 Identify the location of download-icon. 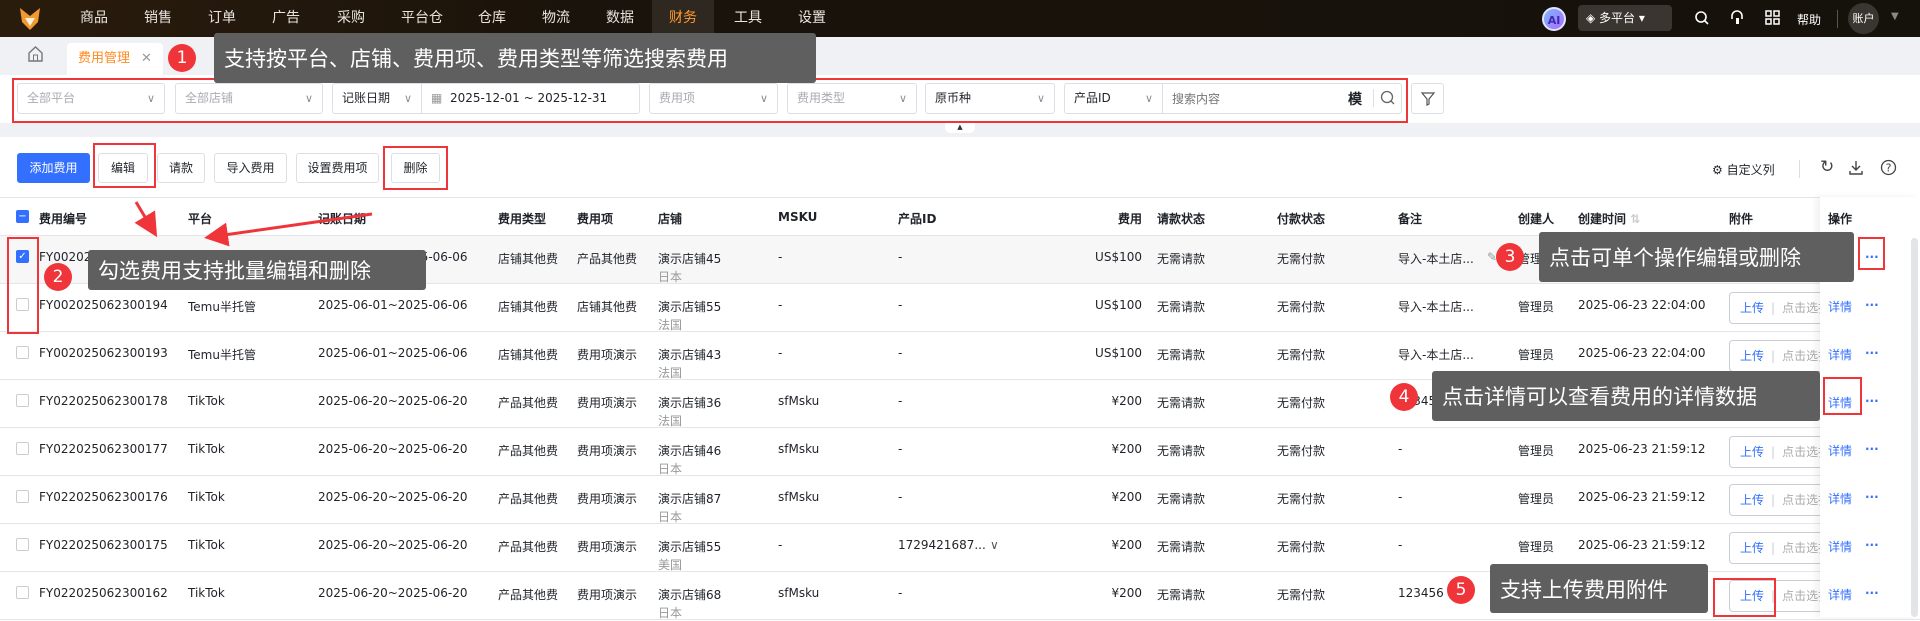
(1856, 168).